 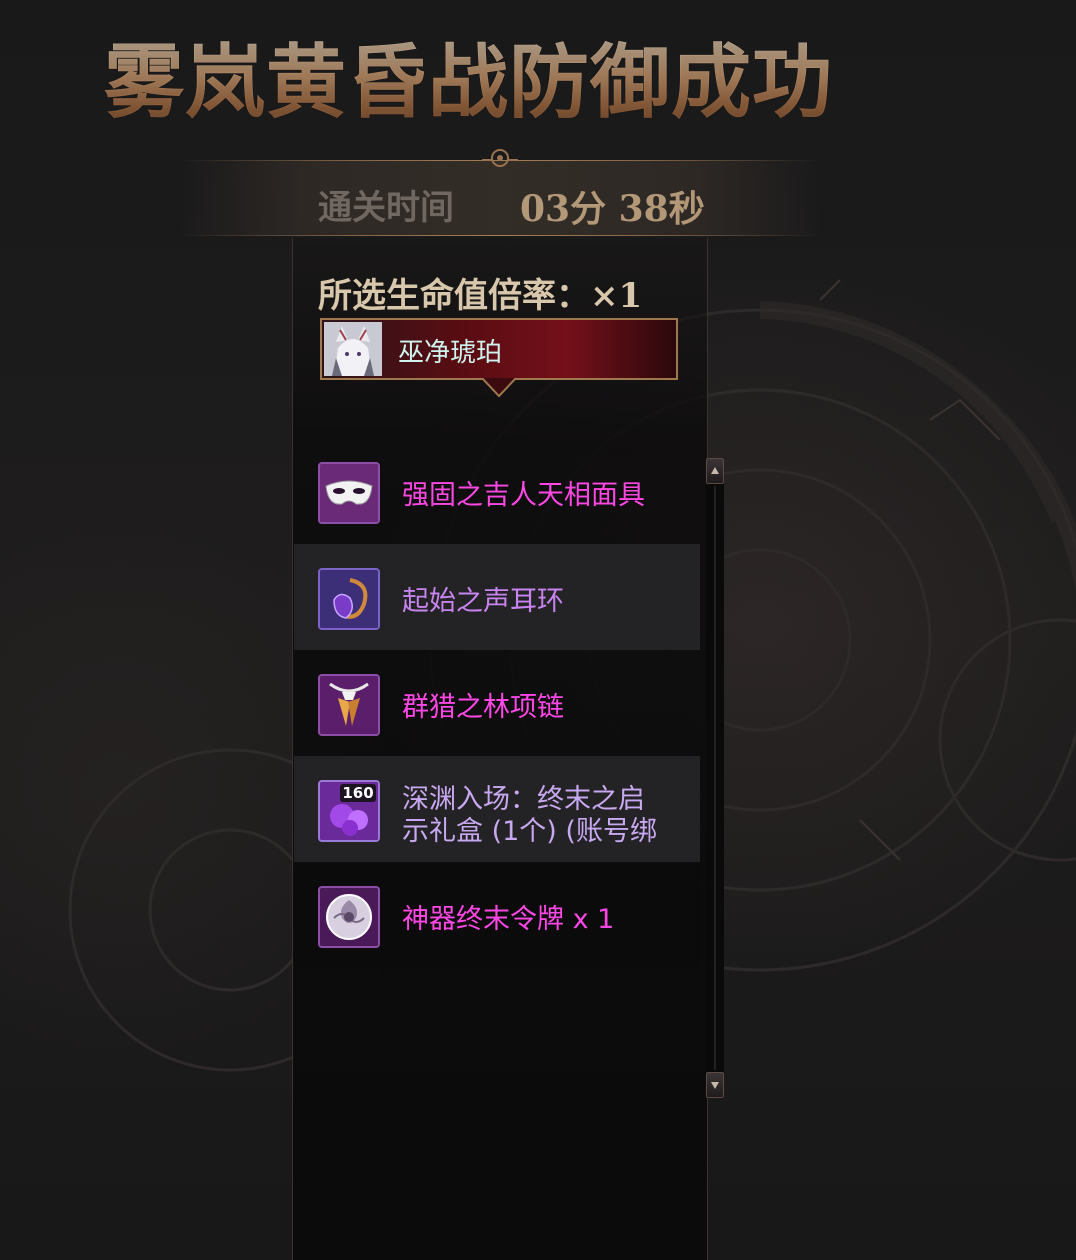 I want to click on character-name: 巫净琥珀, so click(x=450, y=353).